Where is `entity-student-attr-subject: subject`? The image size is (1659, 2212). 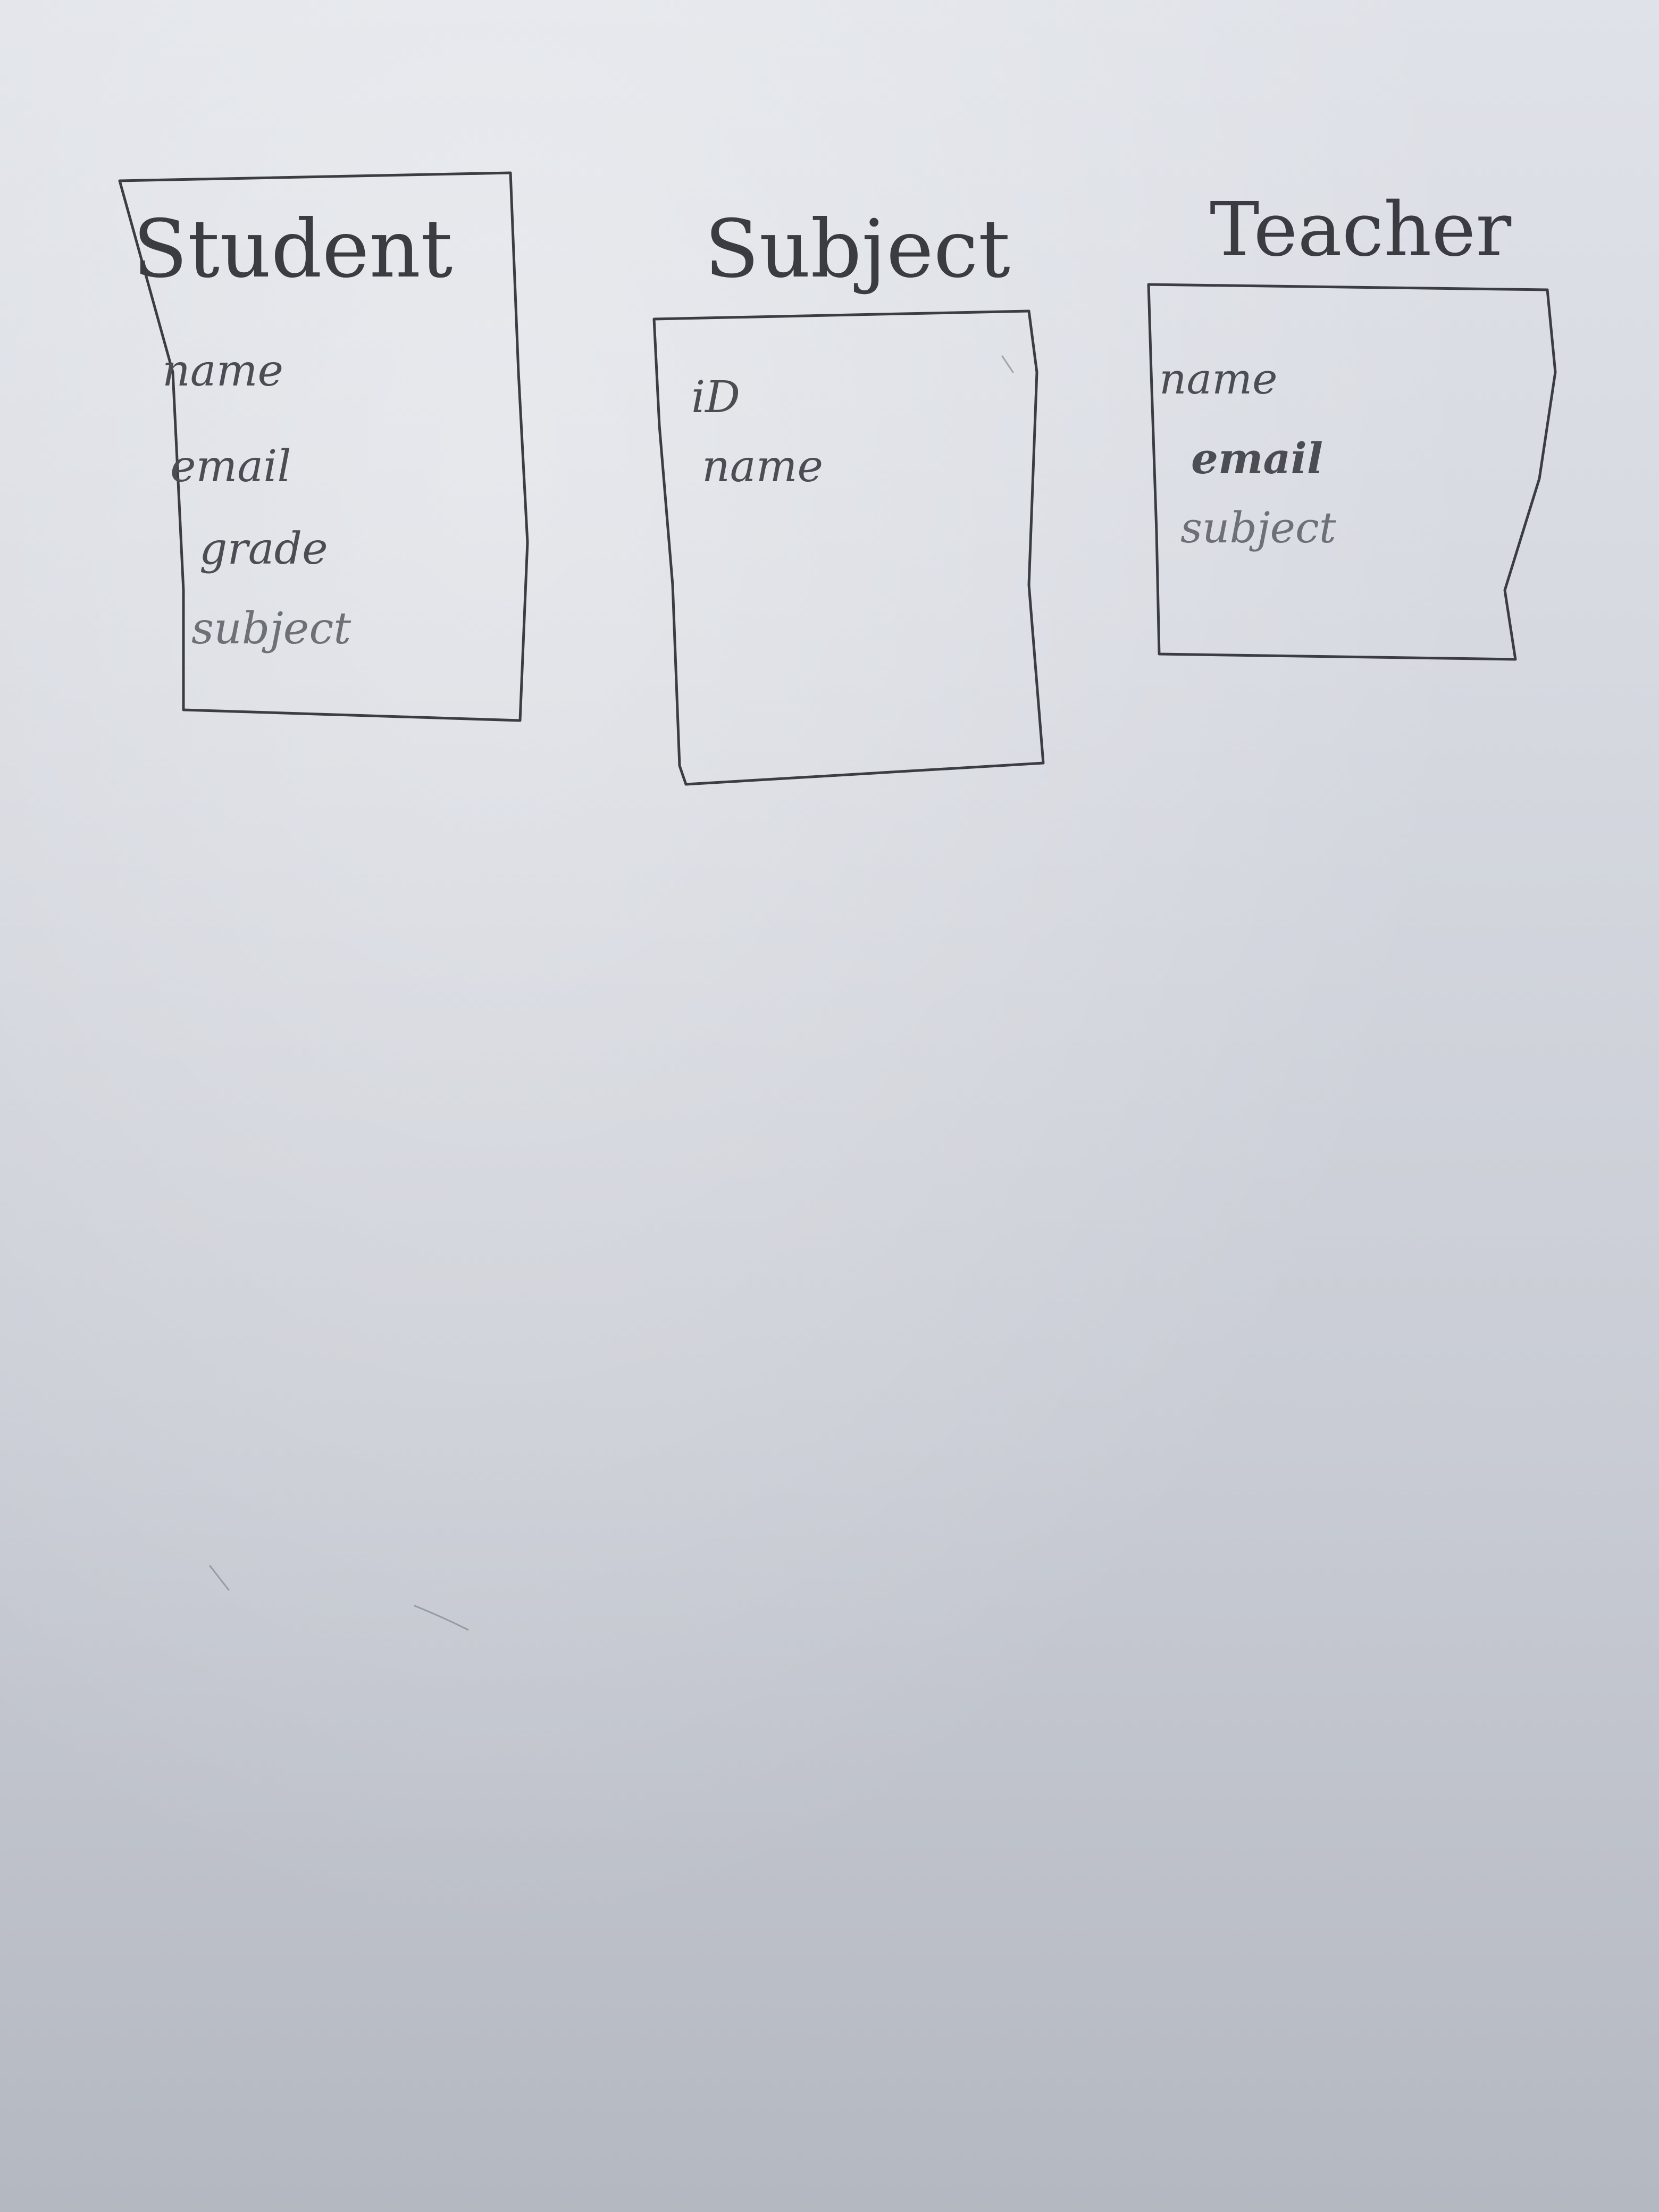
entity-student-attr-subject: subject is located at coordinates (271, 629).